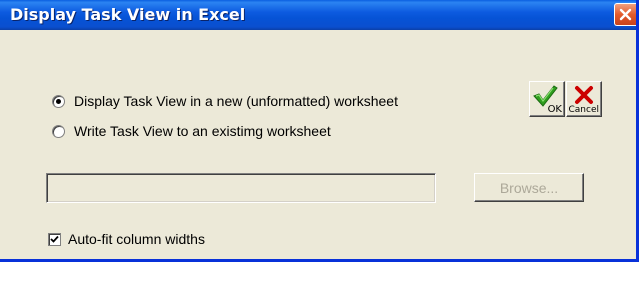 The image size is (639, 289). Describe the element at coordinates (318, 15) in the screenshot. I see `title-bar: Display Task View in Excel` at that location.